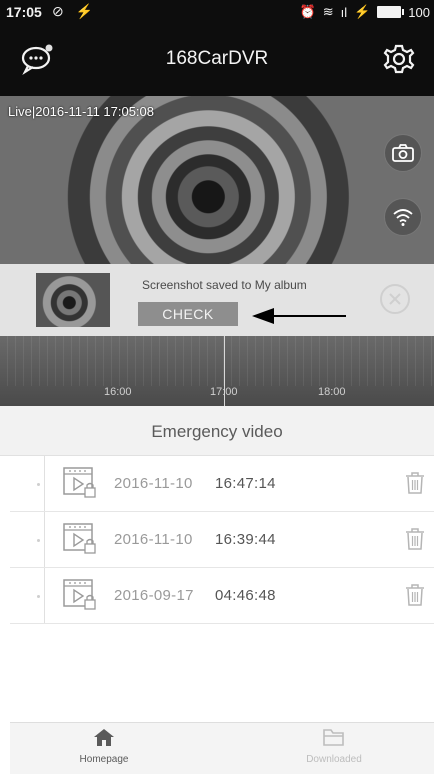 The height and width of the screenshot is (774, 434). I want to click on toast-close-button, so click(395, 299).